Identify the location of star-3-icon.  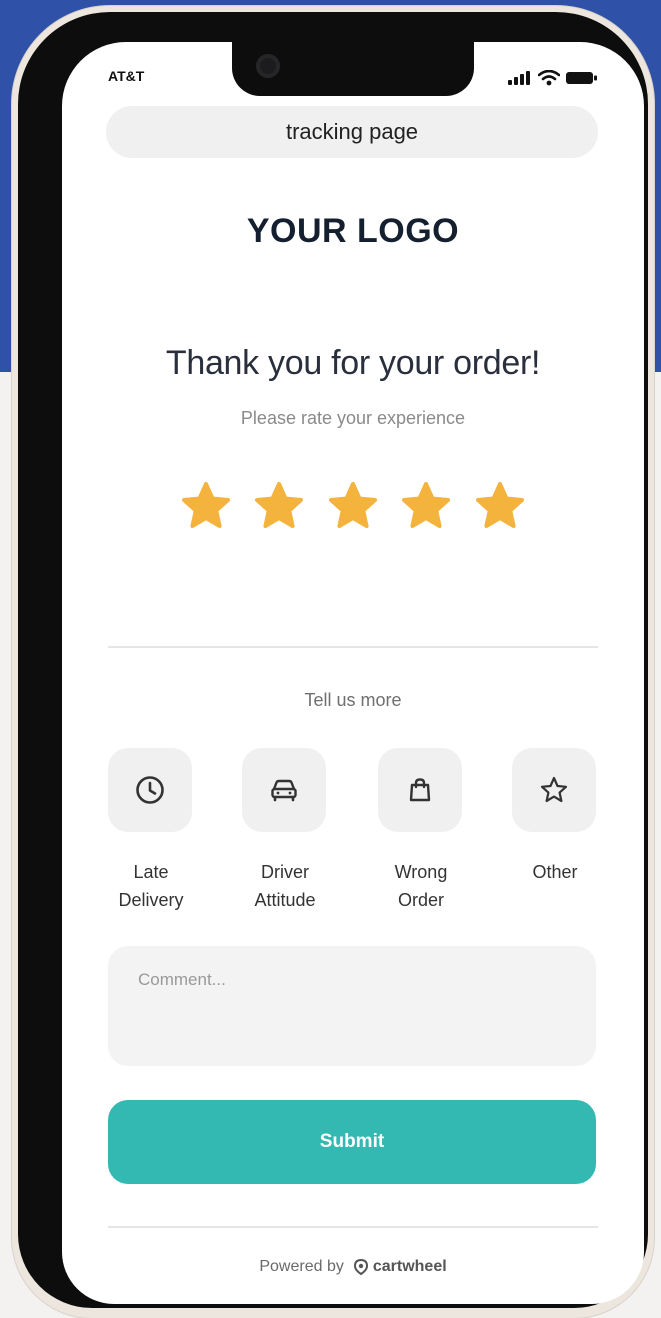
(353, 506).